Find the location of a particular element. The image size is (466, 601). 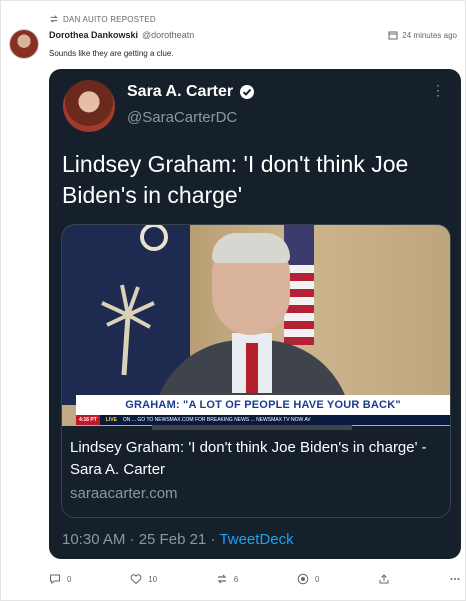

views-icon is located at coordinates (303, 579).